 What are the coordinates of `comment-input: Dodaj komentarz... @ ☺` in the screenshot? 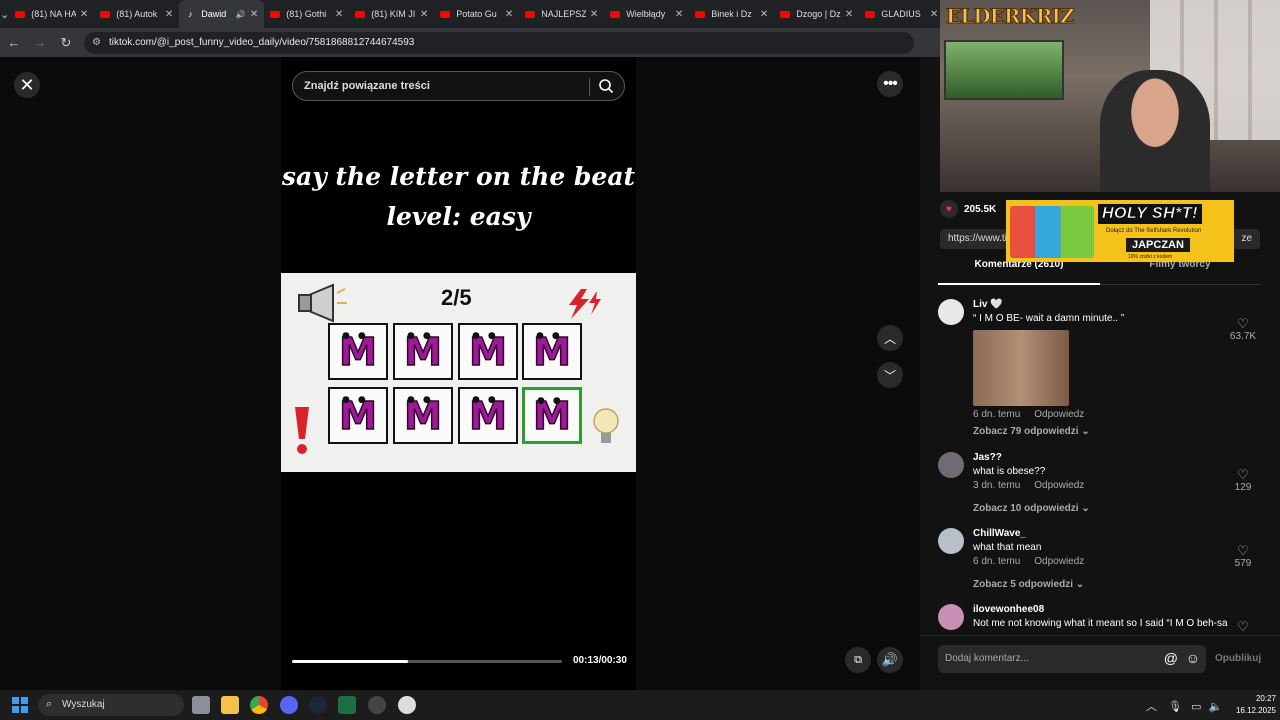 It's located at (1072, 659).